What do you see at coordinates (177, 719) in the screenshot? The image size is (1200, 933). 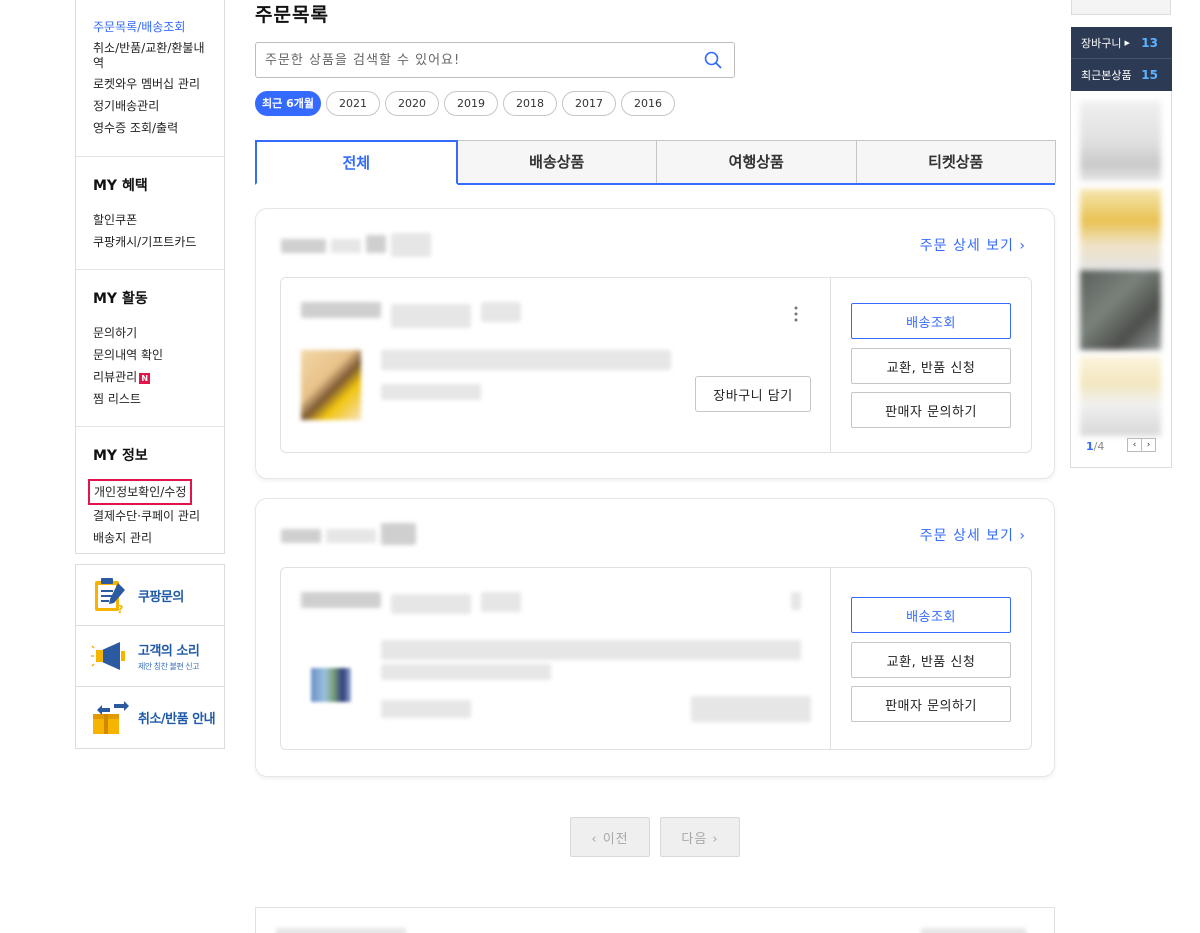 I see `cancel-guide-label: 취소/반품 안내` at bounding box center [177, 719].